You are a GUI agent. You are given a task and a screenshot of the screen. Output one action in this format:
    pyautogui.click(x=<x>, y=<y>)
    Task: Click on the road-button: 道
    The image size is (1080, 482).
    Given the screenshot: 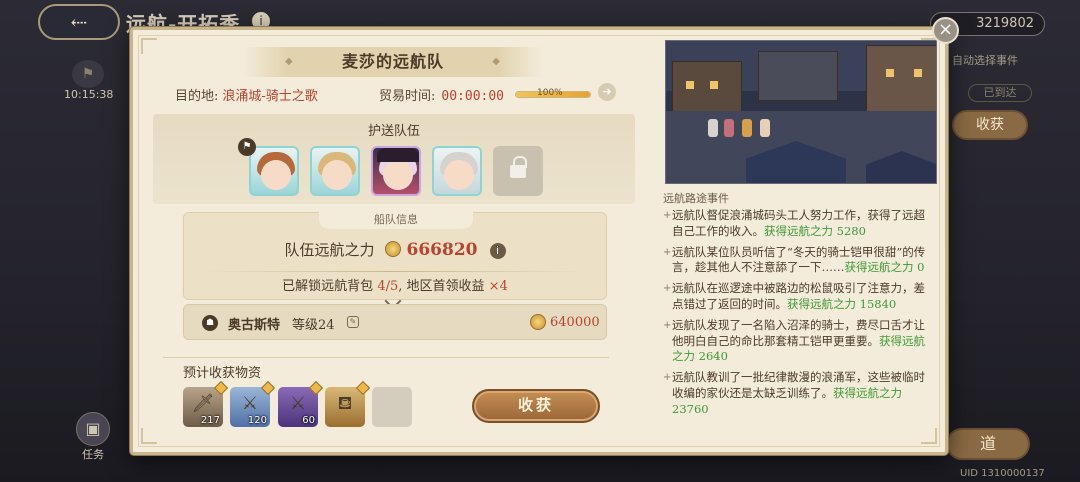 What is the action you would take?
    pyautogui.click(x=988, y=444)
    